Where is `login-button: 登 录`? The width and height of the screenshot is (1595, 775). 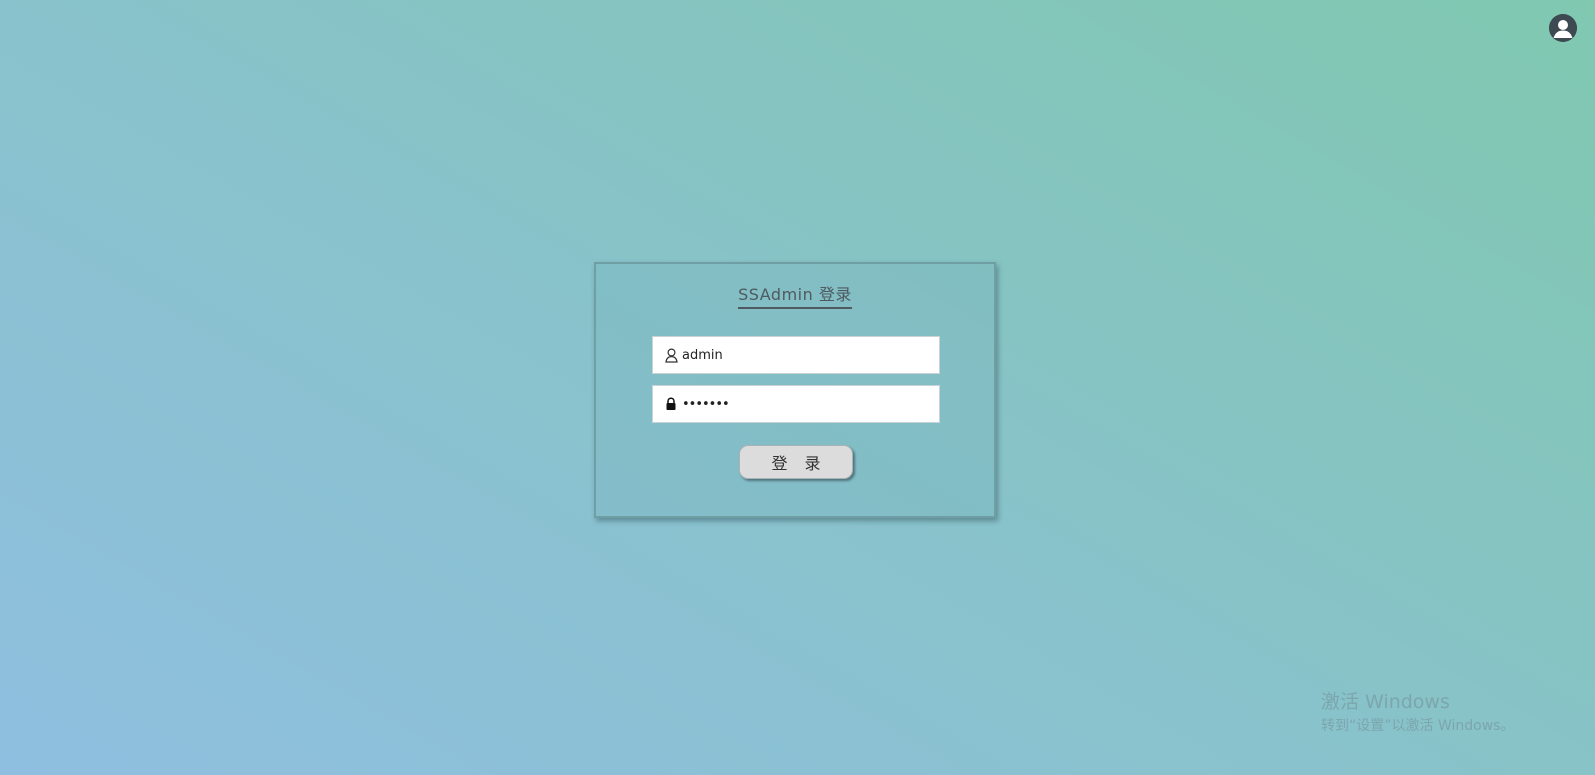
login-button: 登 录 is located at coordinates (796, 462).